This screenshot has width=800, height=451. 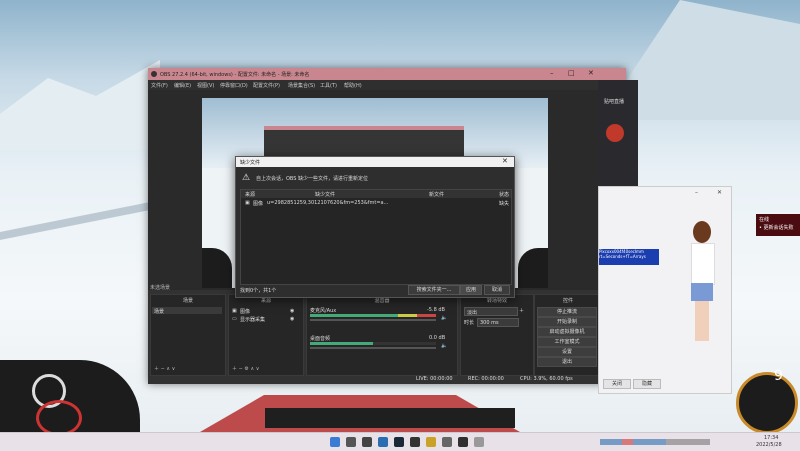 What do you see at coordinates (70, 396) in the screenshot?
I see `game-hud-left` at bounding box center [70, 396].